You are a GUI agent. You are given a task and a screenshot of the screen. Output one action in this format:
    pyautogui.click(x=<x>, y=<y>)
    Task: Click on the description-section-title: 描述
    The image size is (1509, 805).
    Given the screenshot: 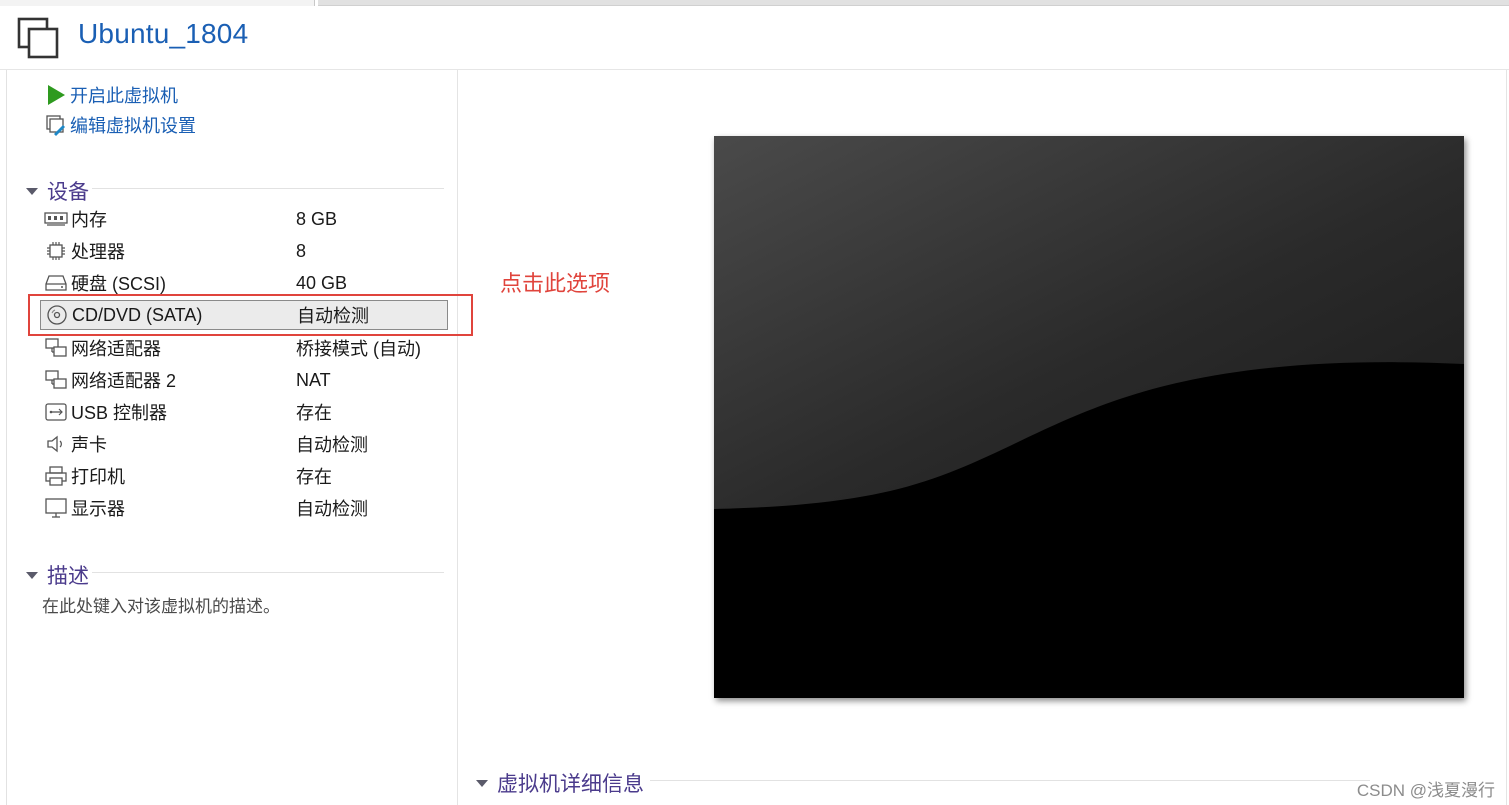 What is the action you would take?
    pyautogui.click(x=68, y=576)
    